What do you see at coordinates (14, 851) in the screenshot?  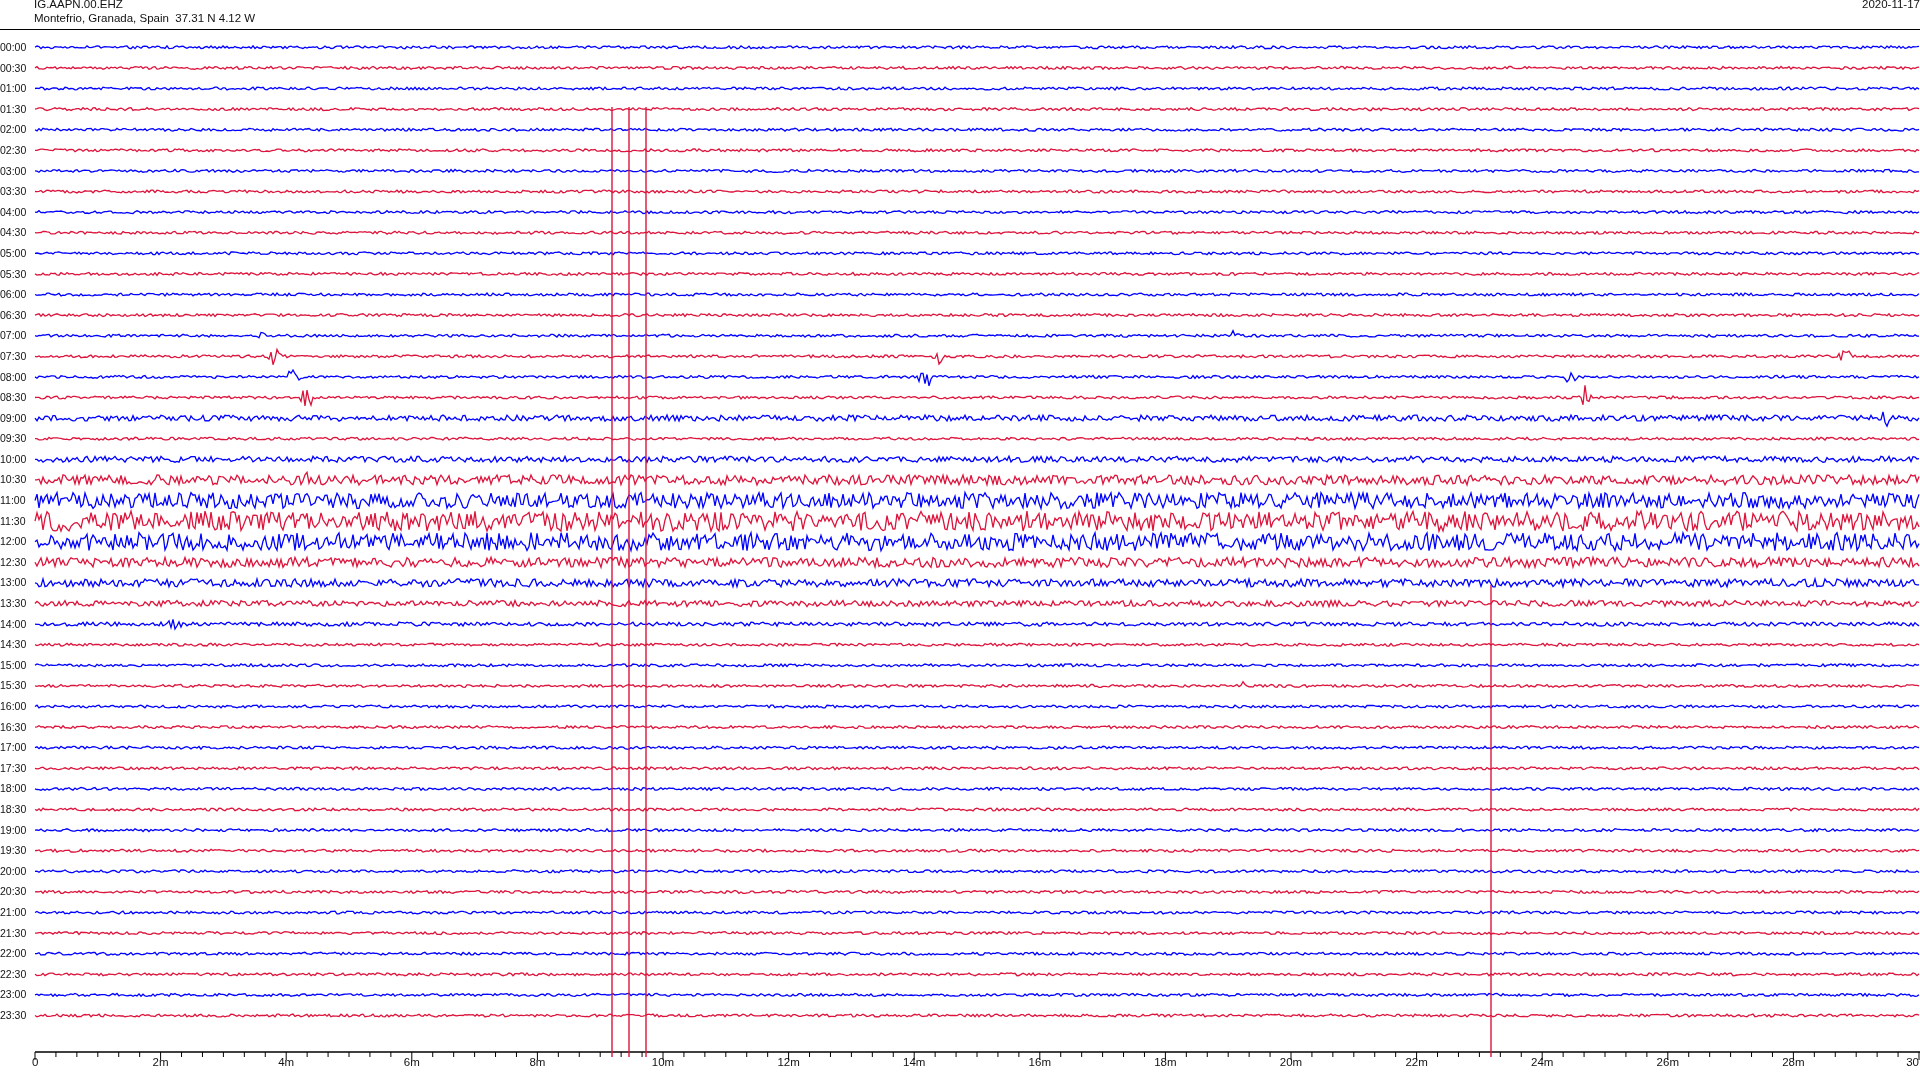 I see `time-label: 19:30` at bounding box center [14, 851].